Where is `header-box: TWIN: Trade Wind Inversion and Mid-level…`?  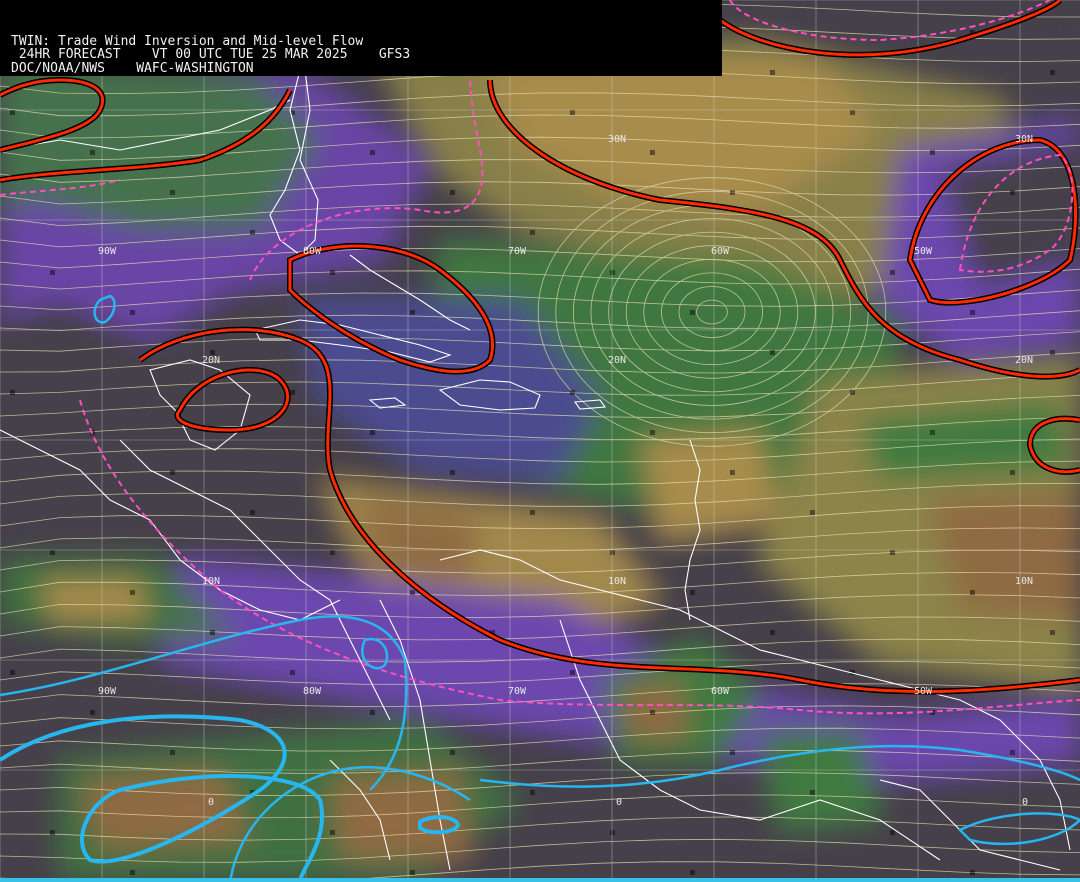 header-box: TWIN: Trade Wind Inversion and Mid-level… is located at coordinates (361, 38).